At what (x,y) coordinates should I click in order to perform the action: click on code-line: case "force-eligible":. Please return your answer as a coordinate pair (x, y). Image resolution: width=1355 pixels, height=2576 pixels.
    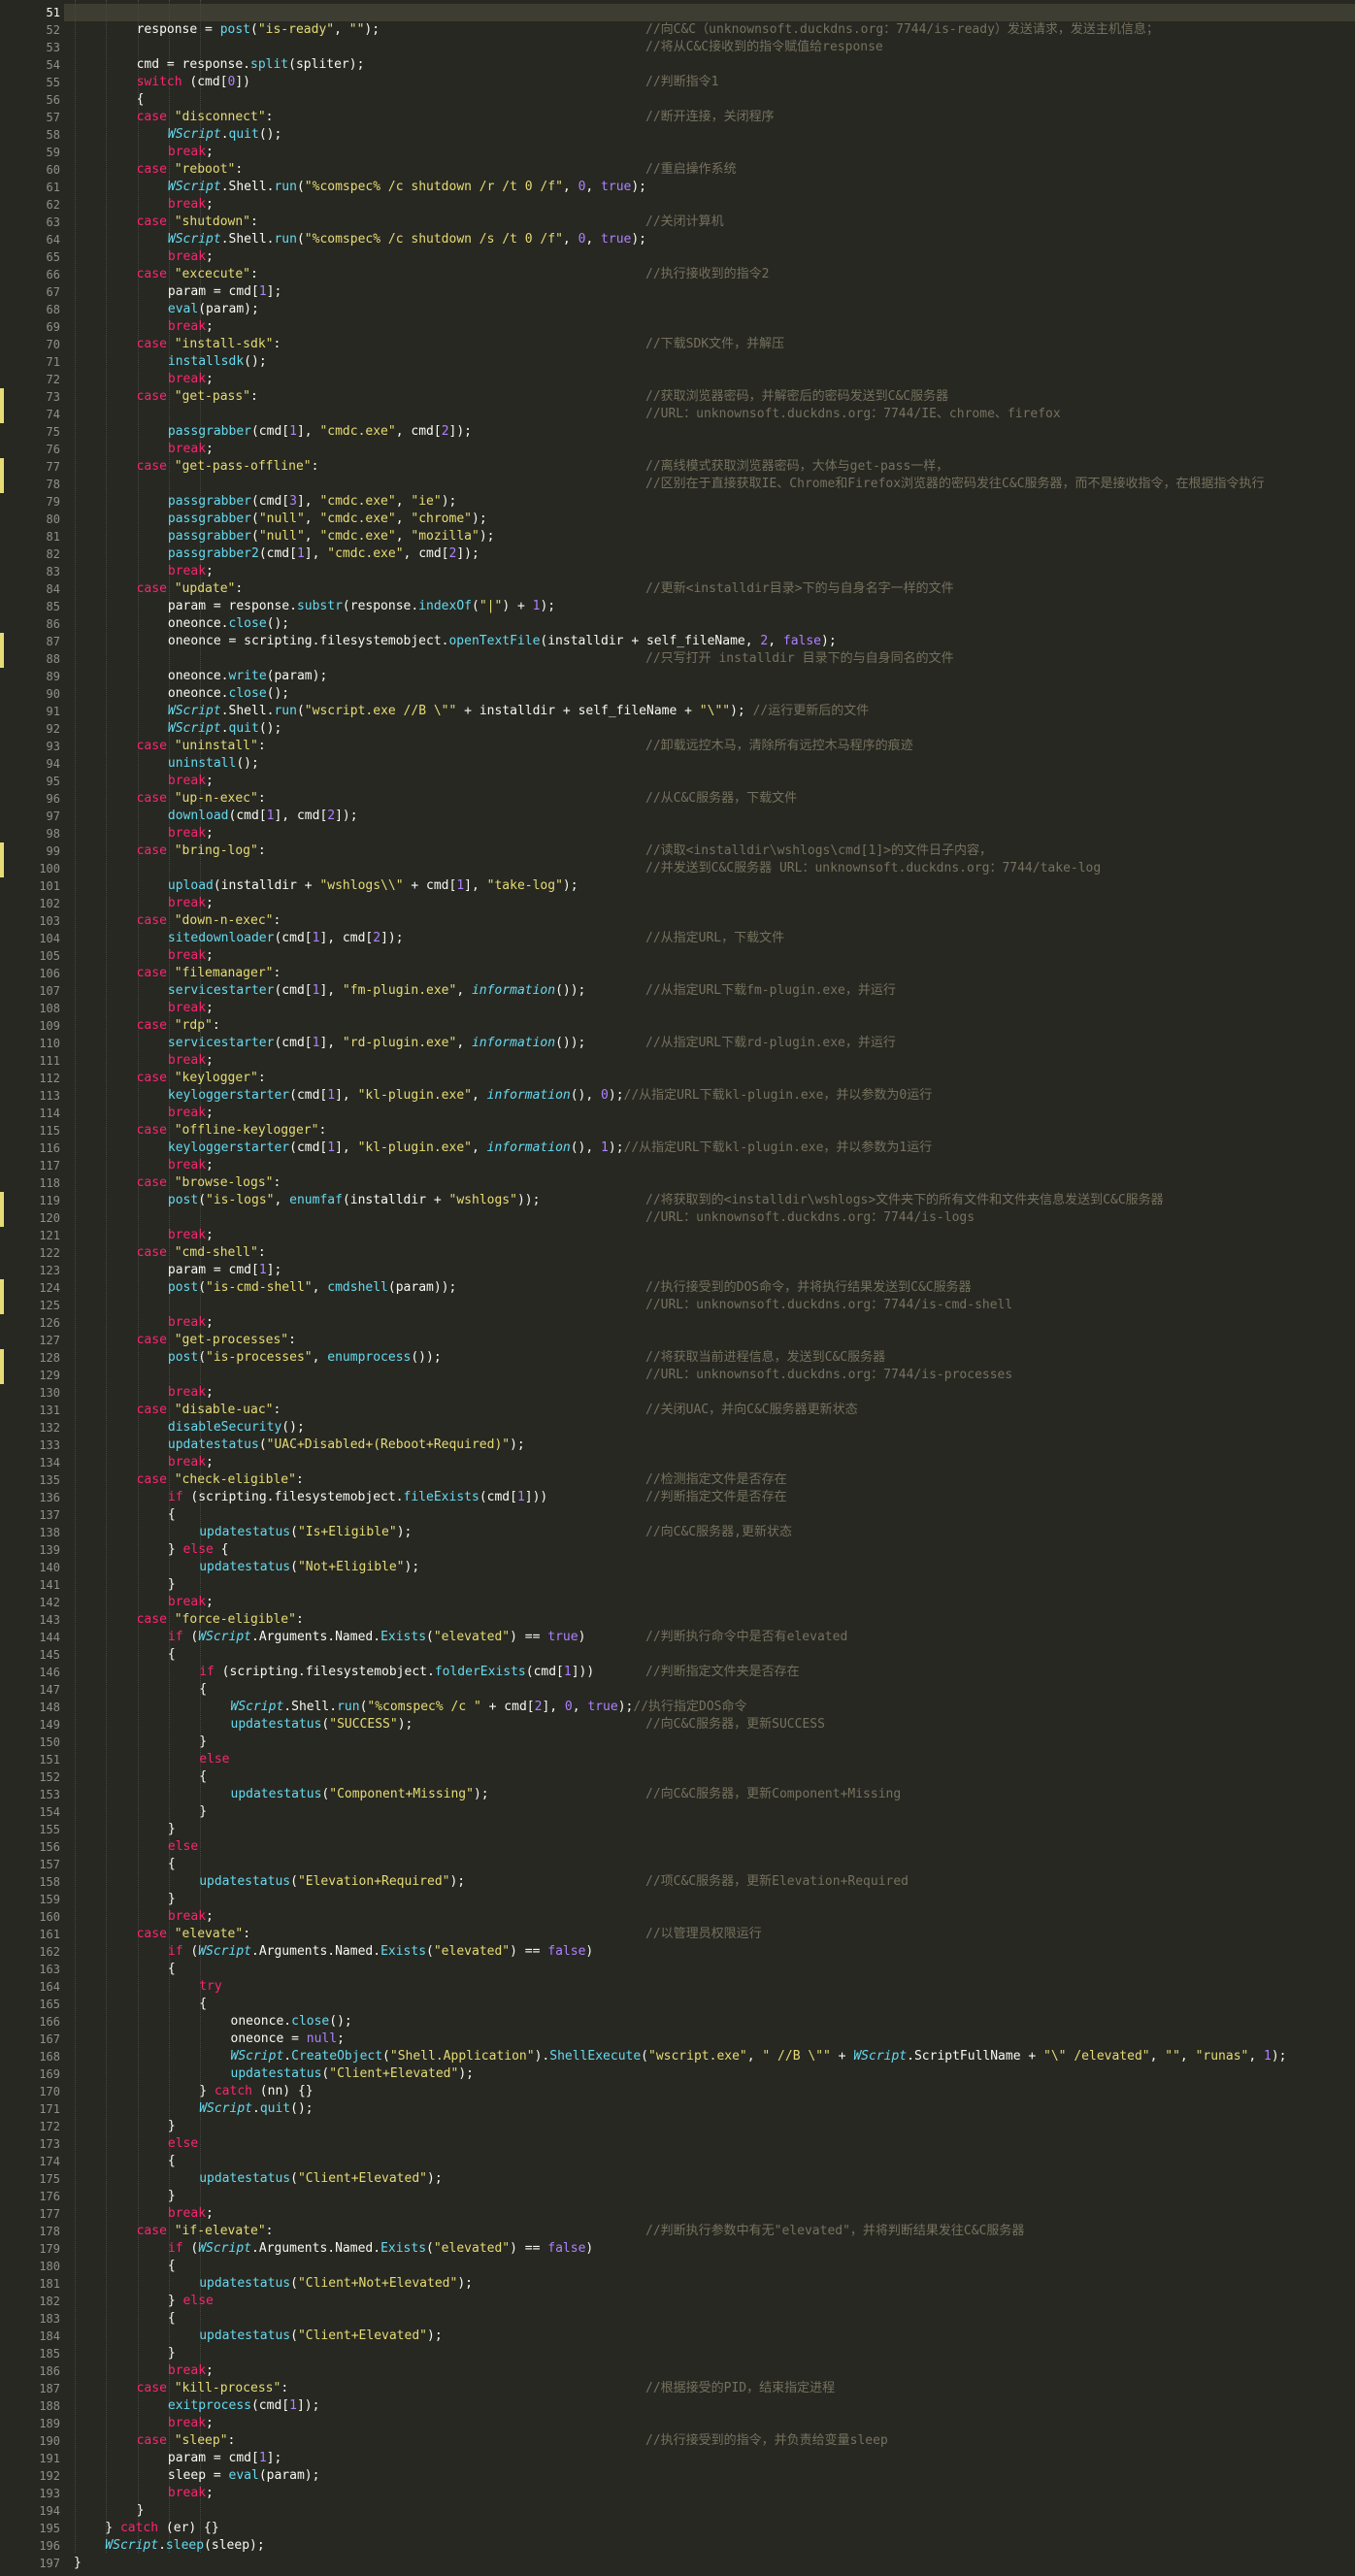
    Looking at the image, I should click on (714, 1620).